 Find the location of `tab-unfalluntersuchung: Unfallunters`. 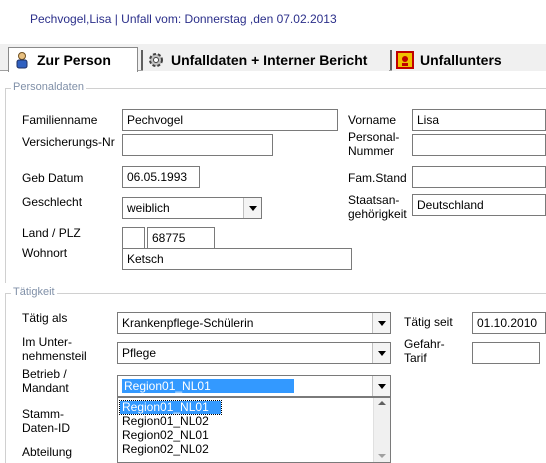

tab-unfalluntersuchung: Unfallunters is located at coordinates (469, 59).